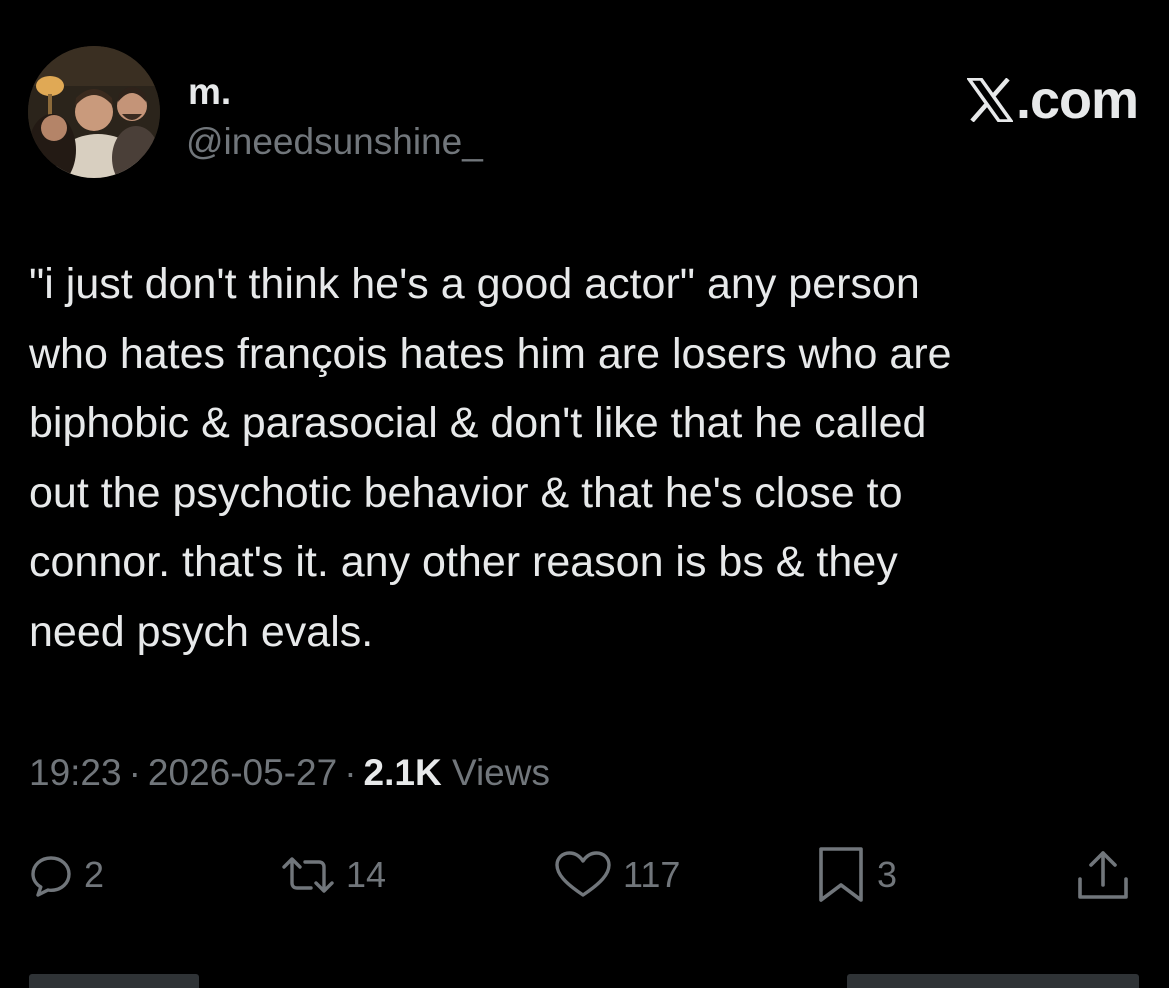  Describe the element at coordinates (402, 772) in the screenshot. I see `views-count: 2.1K` at that location.